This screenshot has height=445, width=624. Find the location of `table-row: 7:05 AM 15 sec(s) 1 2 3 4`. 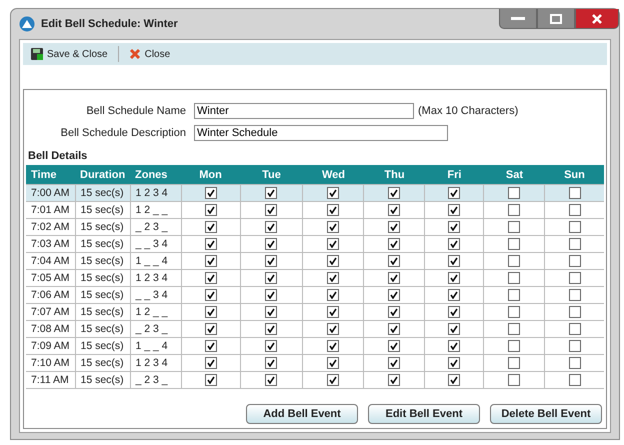

table-row: 7:05 AM 15 sec(s) 1 2 3 4 is located at coordinates (315, 278).